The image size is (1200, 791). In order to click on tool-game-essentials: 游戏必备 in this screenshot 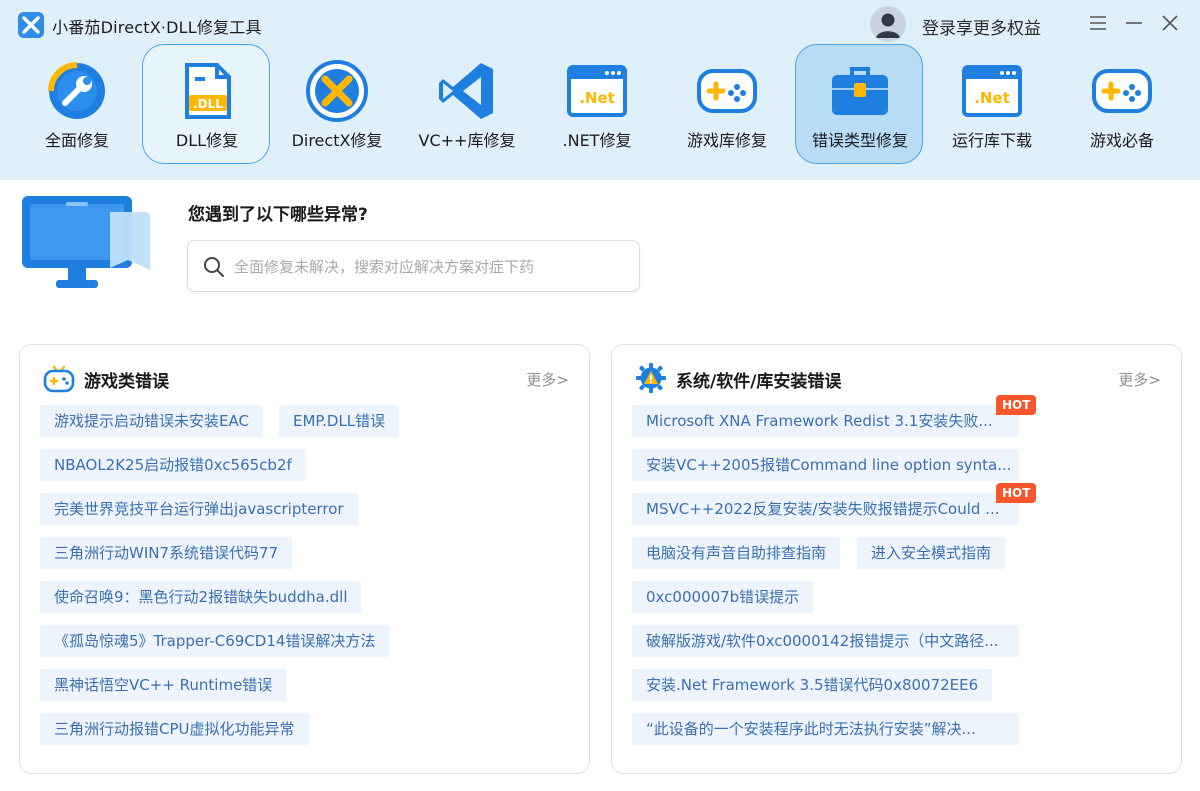, I will do `click(1121, 104)`.